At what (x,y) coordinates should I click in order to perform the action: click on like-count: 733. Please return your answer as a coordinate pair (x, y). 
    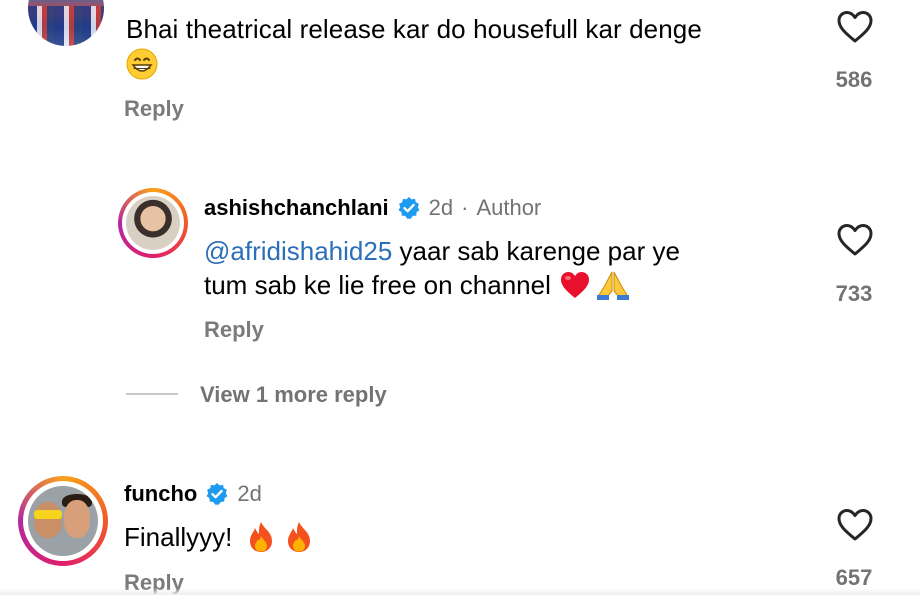
    Looking at the image, I should click on (854, 293).